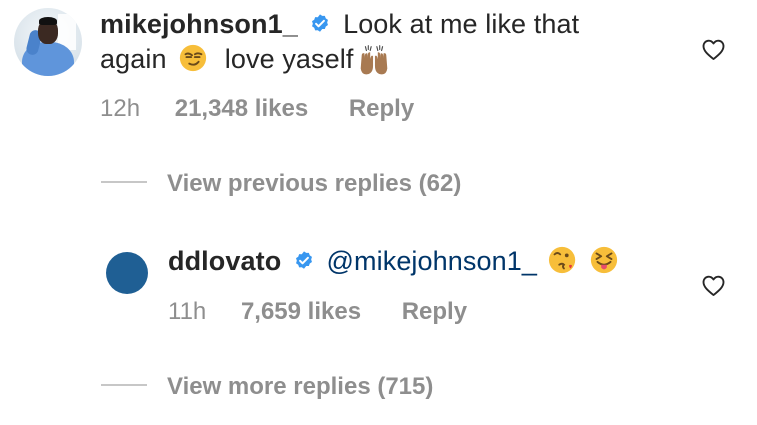 Image resolution: width=757 pixels, height=425 pixels. I want to click on comment-text-part3: love yaself, so click(289, 59).